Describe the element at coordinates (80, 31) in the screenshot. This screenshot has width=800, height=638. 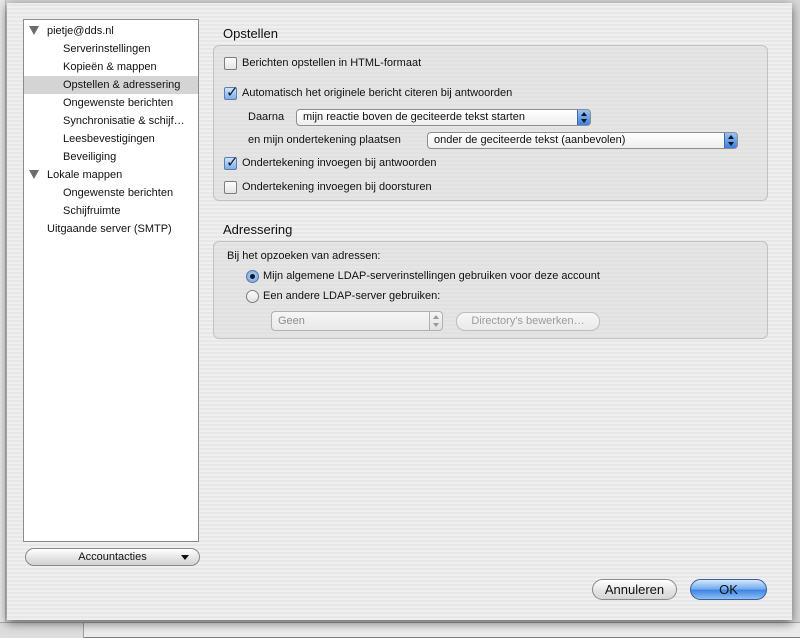
I see `tree-item-label: pietje@dds.nl` at that location.